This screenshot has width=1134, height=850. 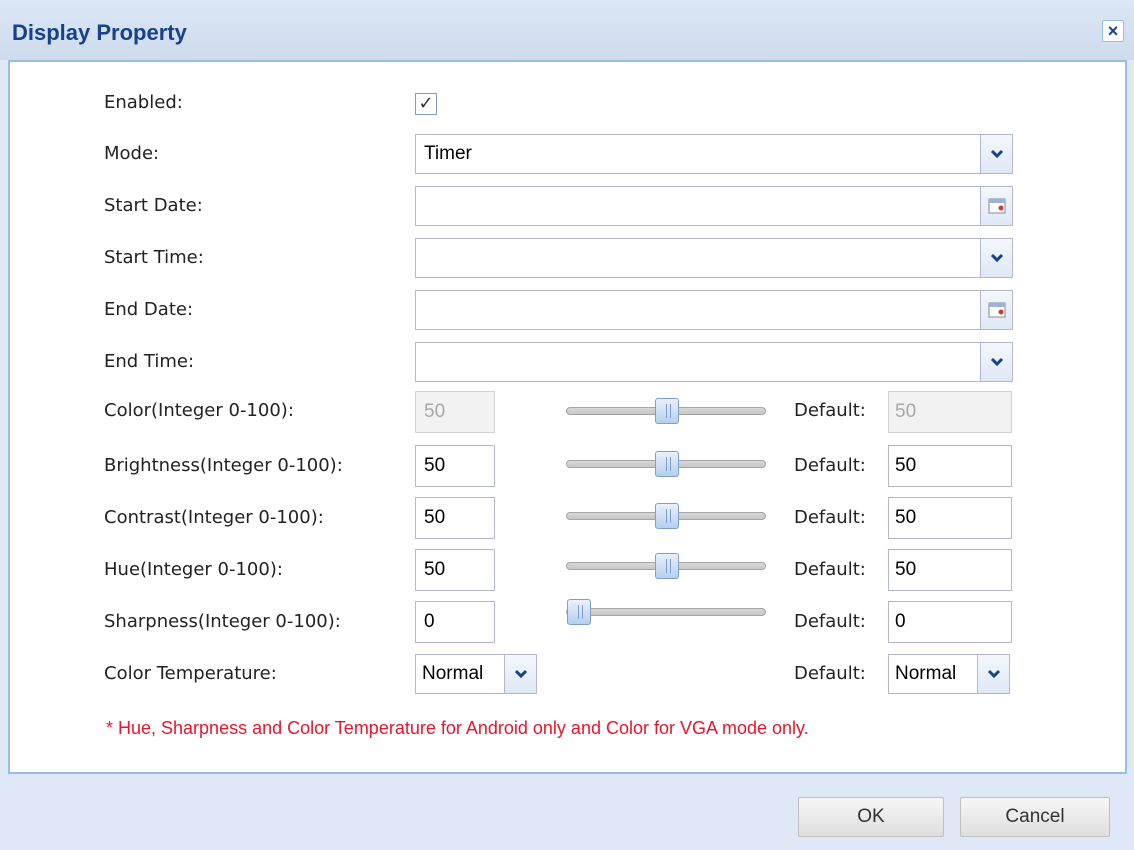 I want to click on dialog-titlebar: Display Property ×, so click(x=567, y=30).